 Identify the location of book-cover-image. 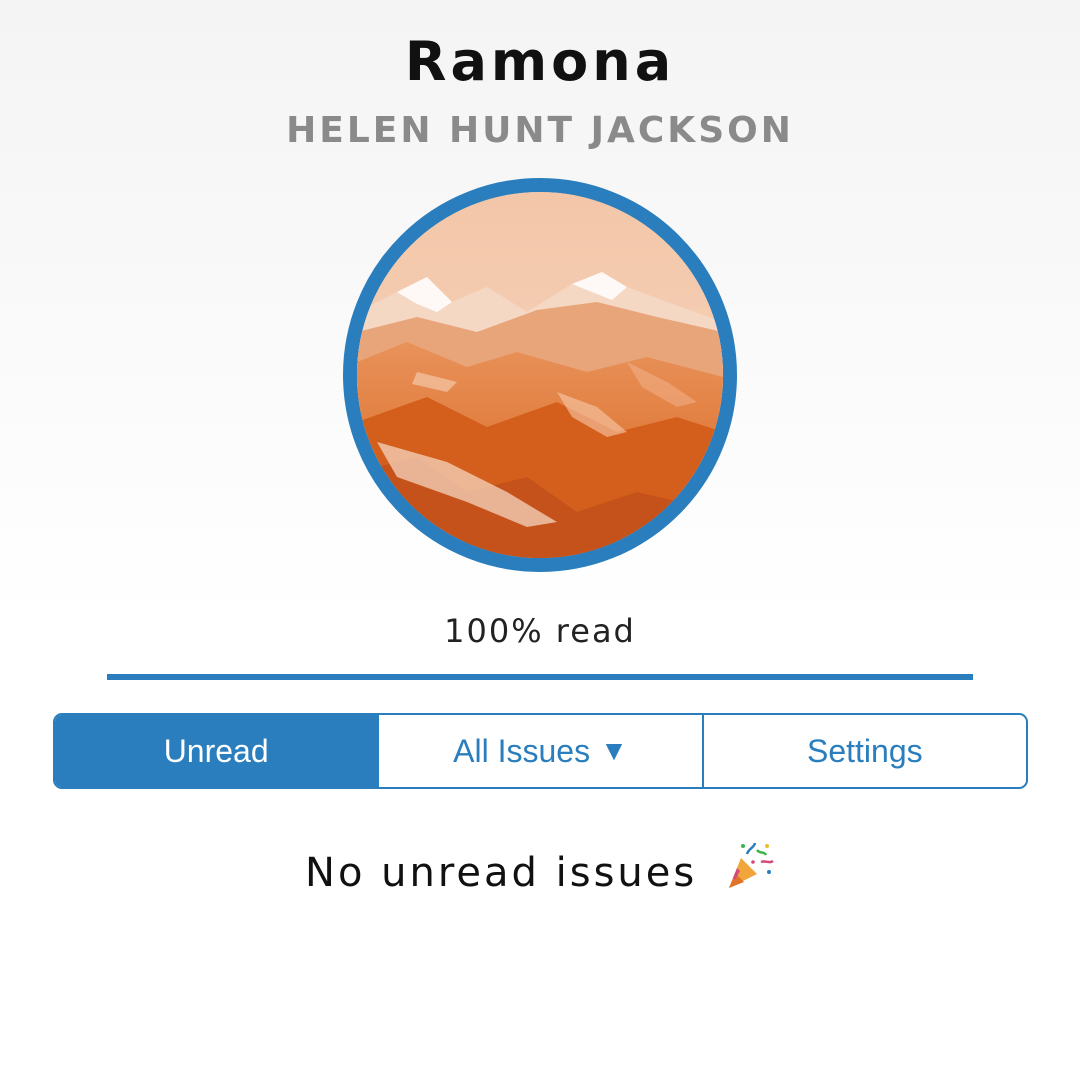
(540, 375).